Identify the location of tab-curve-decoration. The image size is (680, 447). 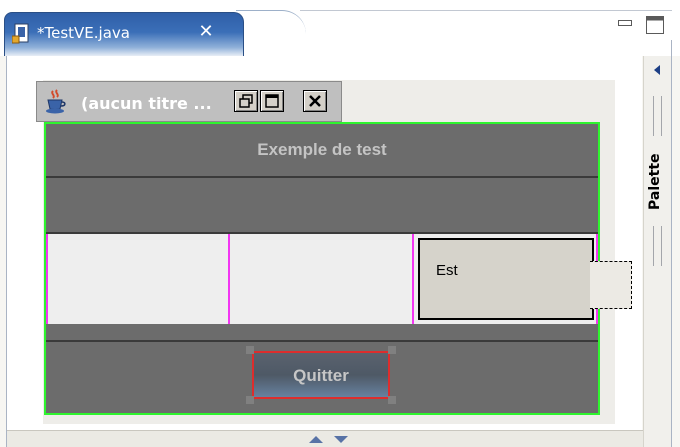
(271, 33).